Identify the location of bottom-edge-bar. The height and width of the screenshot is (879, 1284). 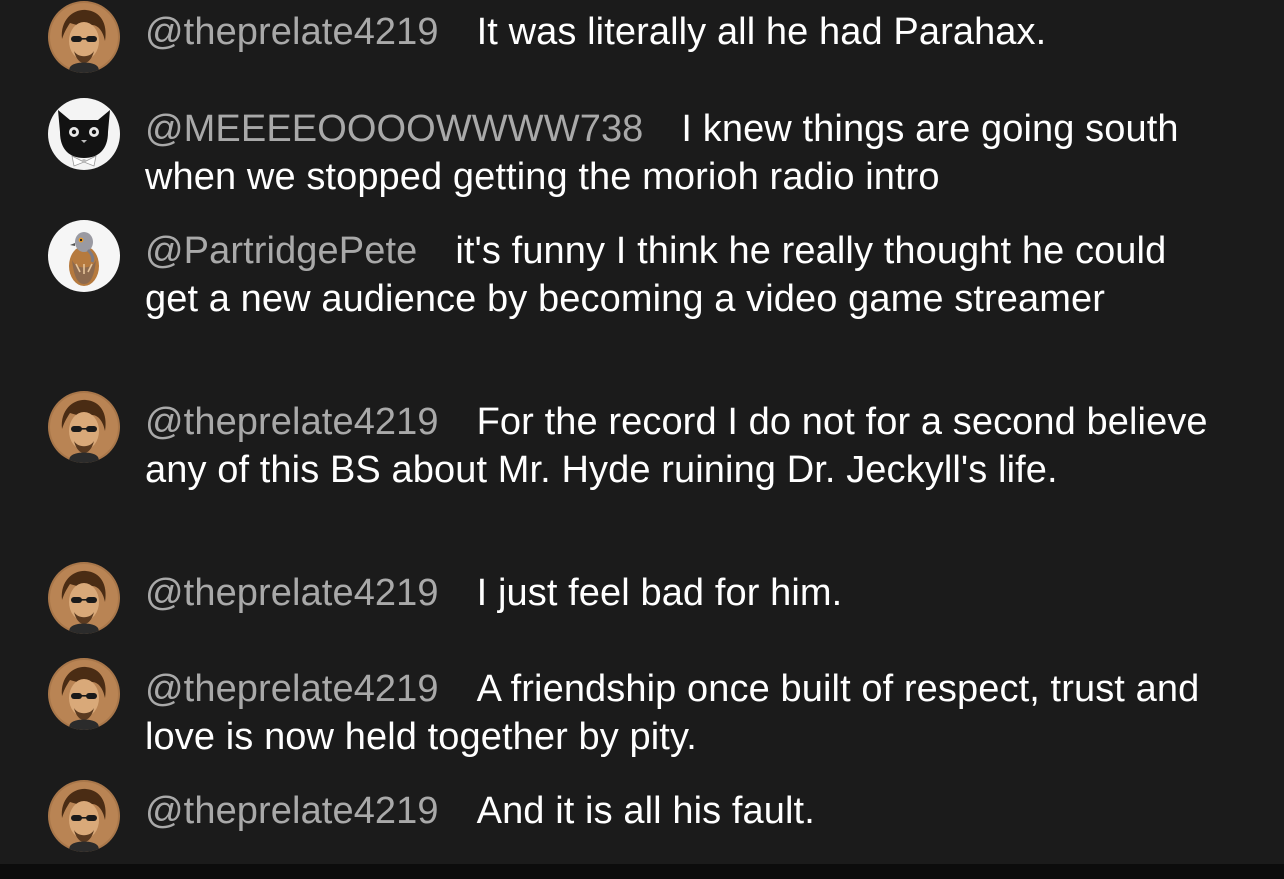
(642, 871).